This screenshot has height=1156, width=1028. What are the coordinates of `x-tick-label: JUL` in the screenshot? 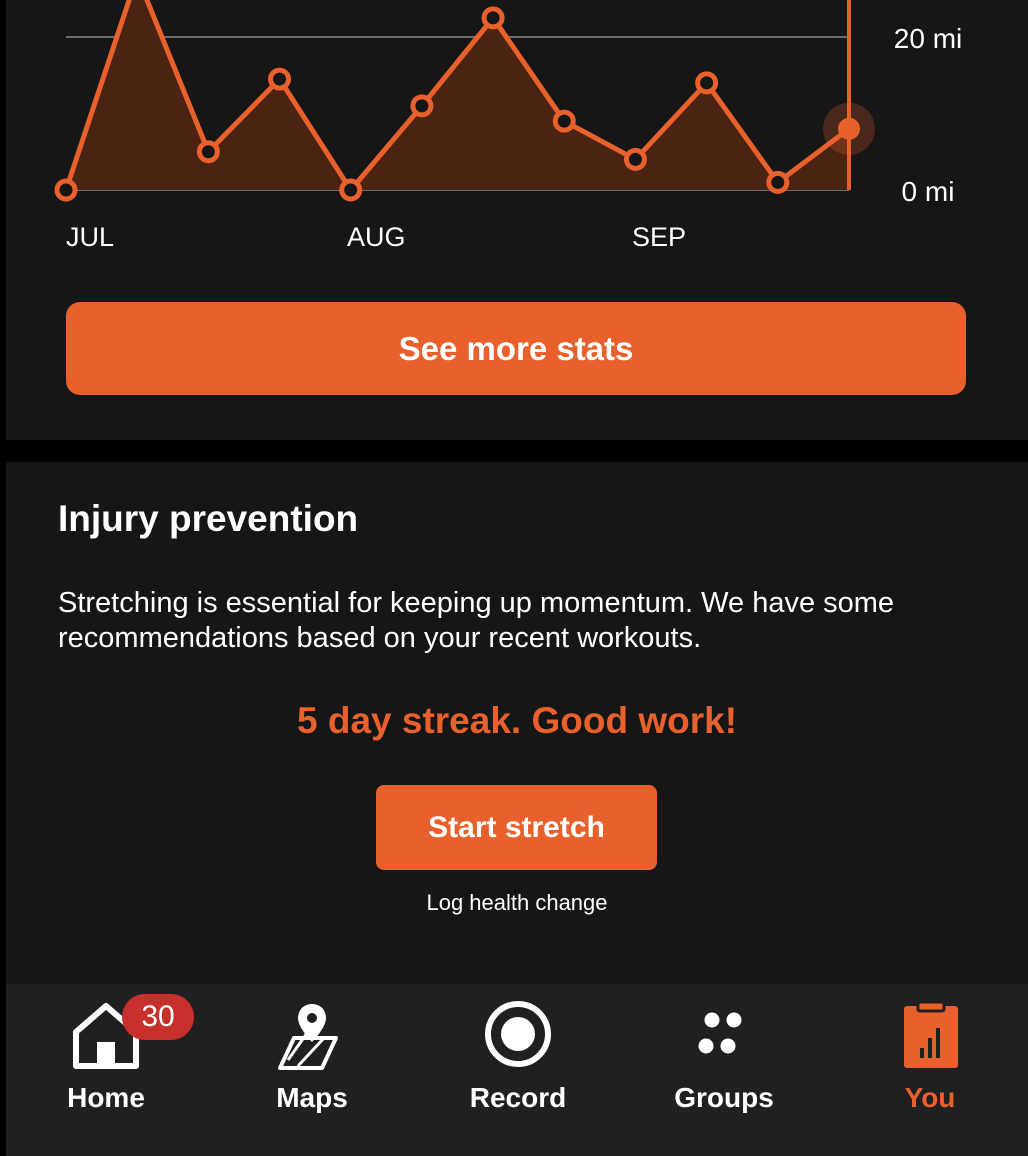 It's located at (90, 237).